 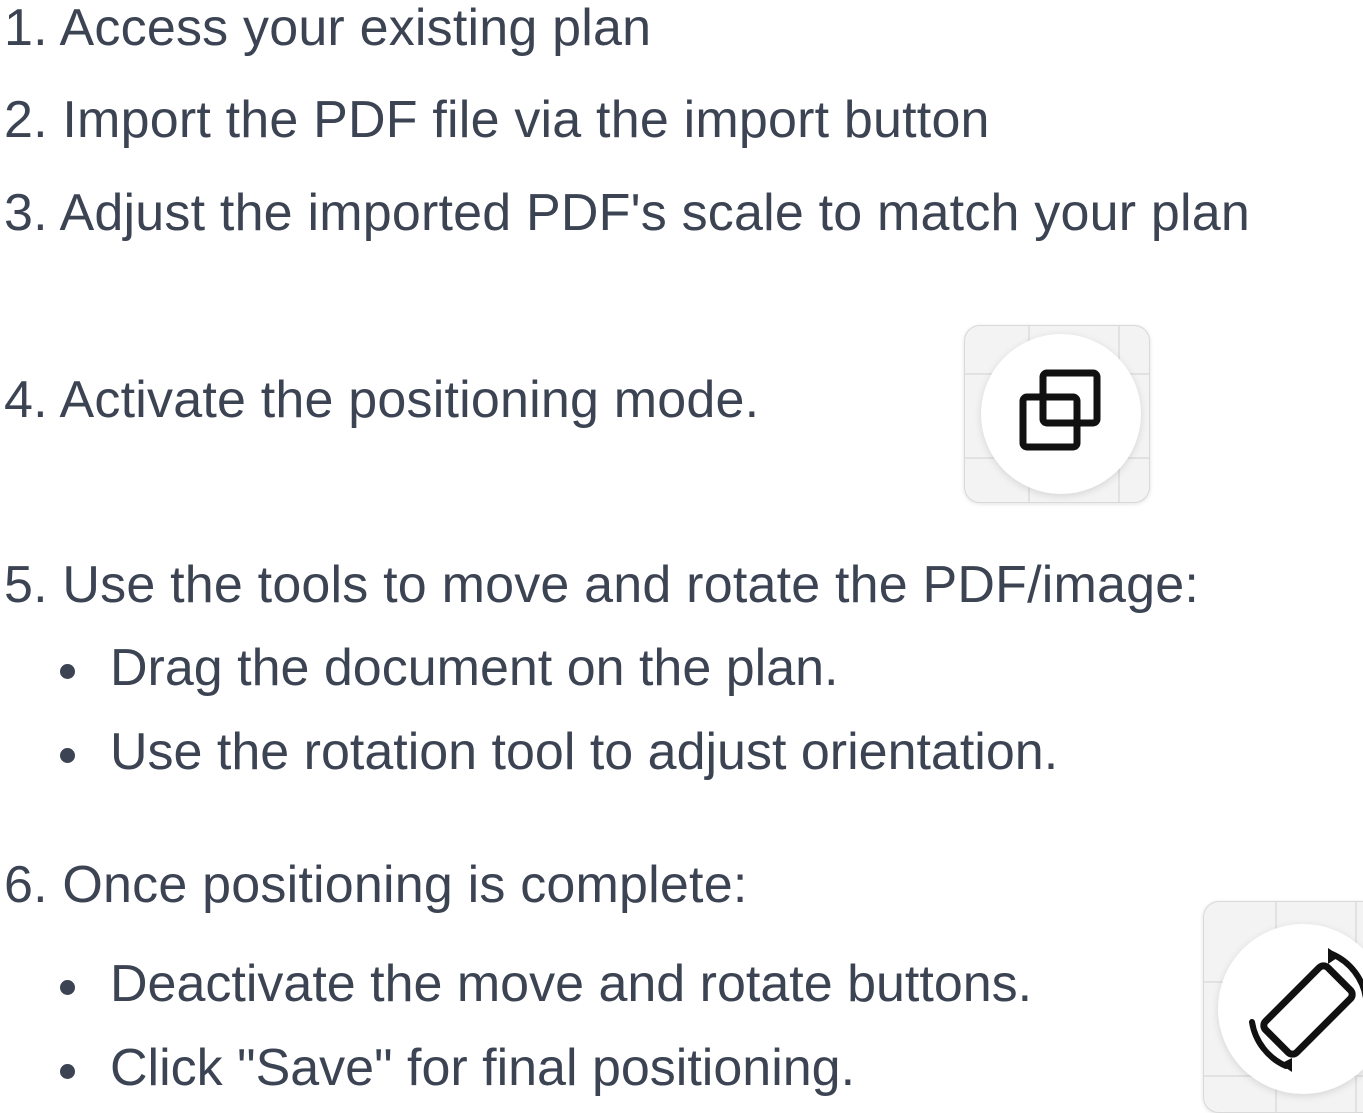 What do you see at coordinates (376, 885) in the screenshot?
I see `step-6: 6. Once positioning is complete:` at bounding box center [376, 885].